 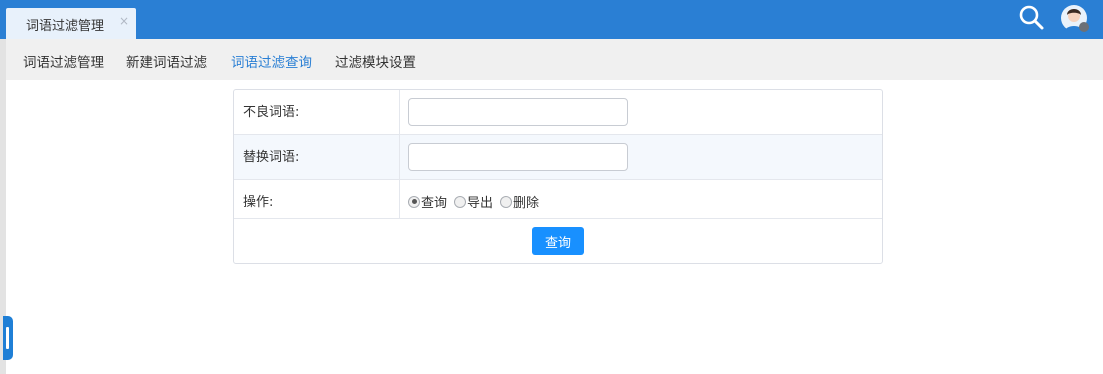 What do you see at coordinates (480, 203) in the screenshot?
I see `radio-export-label: 导出` at bounding box center [480, 203].